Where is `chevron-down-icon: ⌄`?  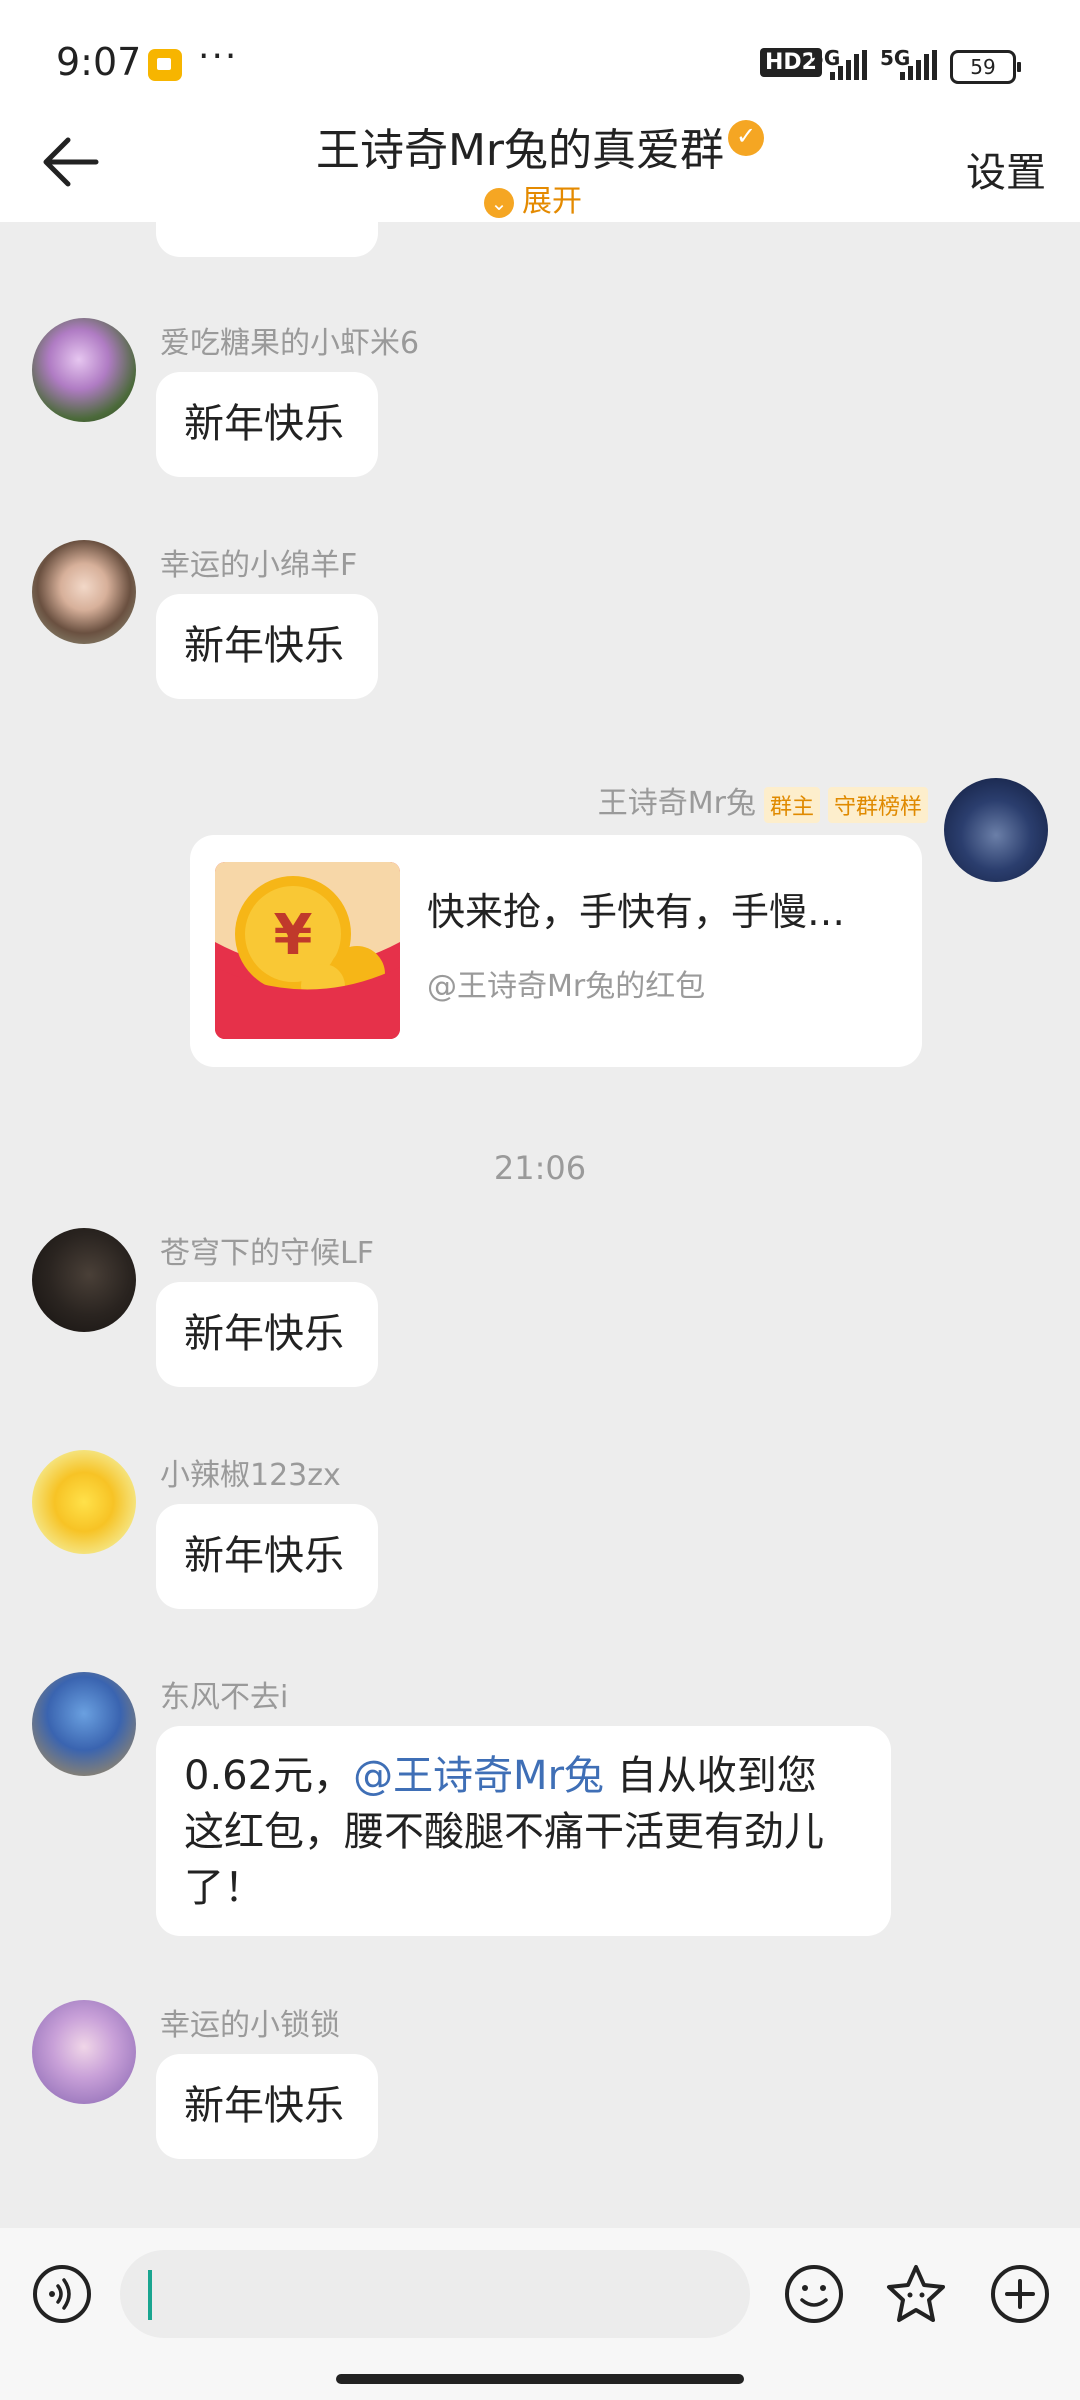
chevron-down-icon: ⌄ is located at coordinates (499, 202).